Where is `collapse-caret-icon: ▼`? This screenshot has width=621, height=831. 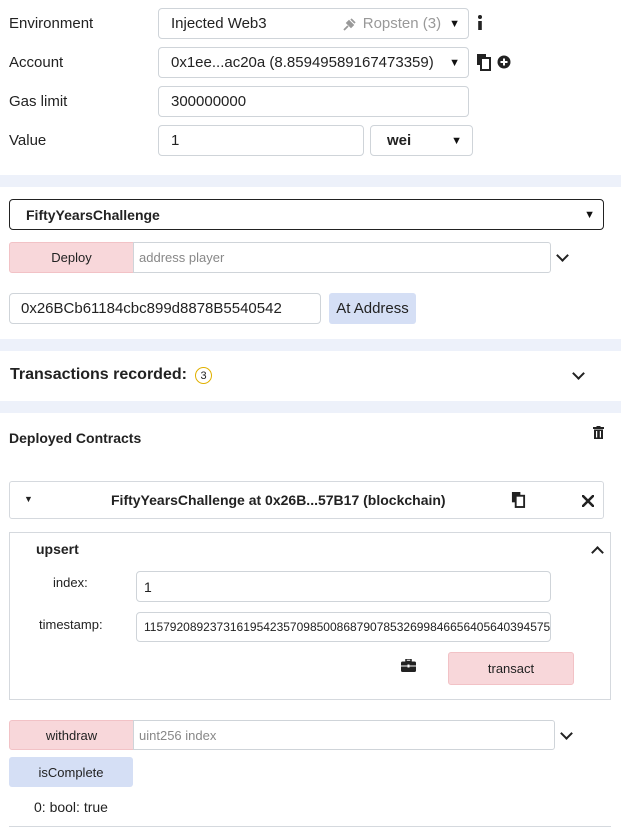 collapse-caret-icon: ▼ is located at coordinates (28, 499).